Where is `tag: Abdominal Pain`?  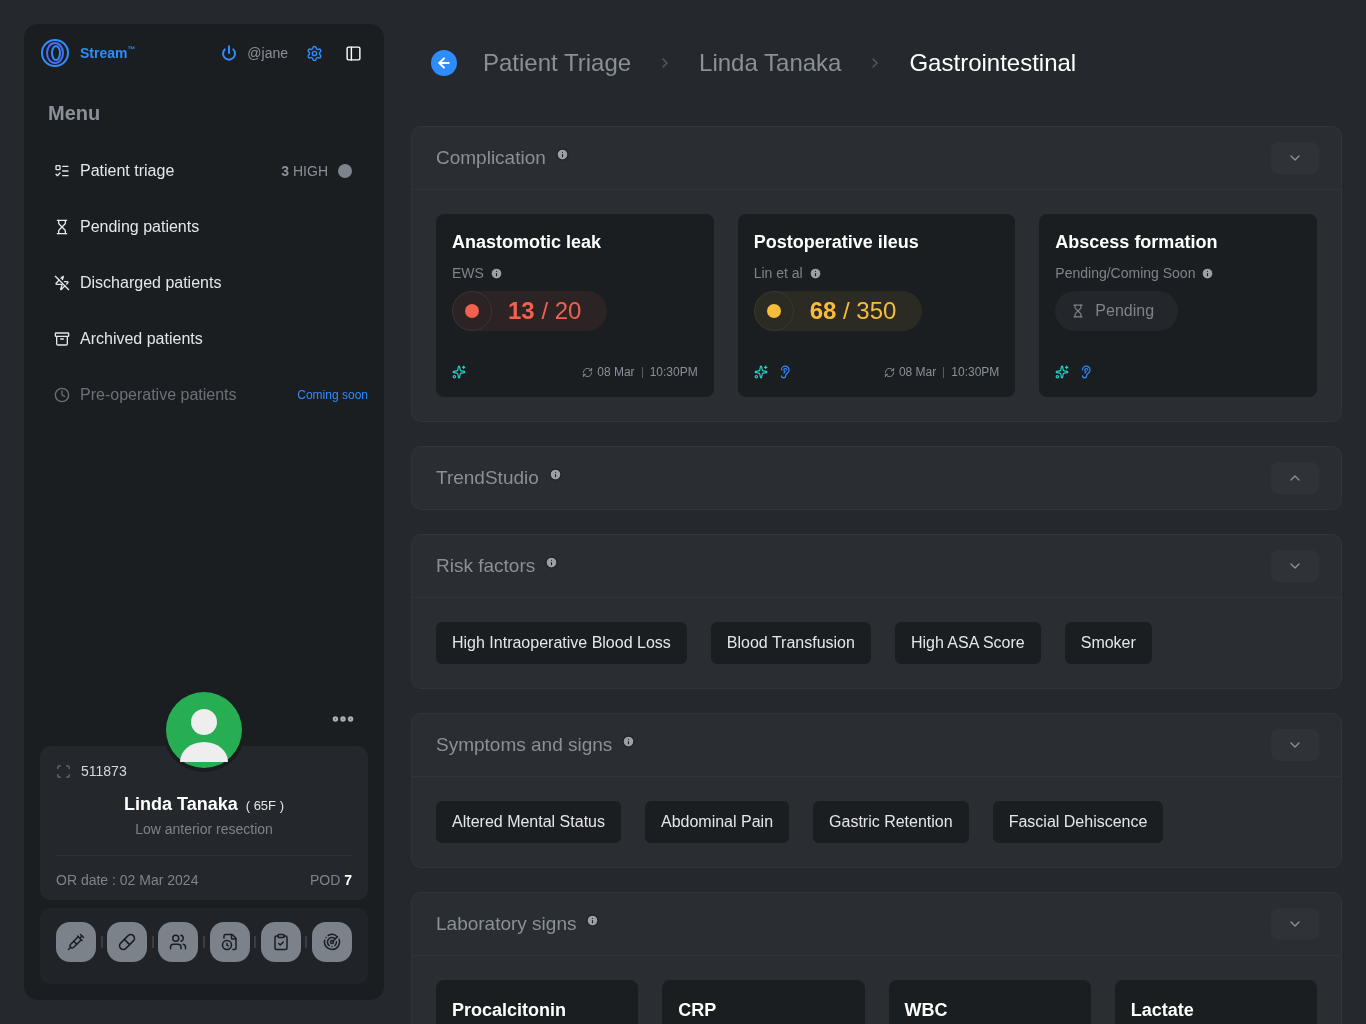
tag: Abdominal Pain is located at coordinates (717, 822).